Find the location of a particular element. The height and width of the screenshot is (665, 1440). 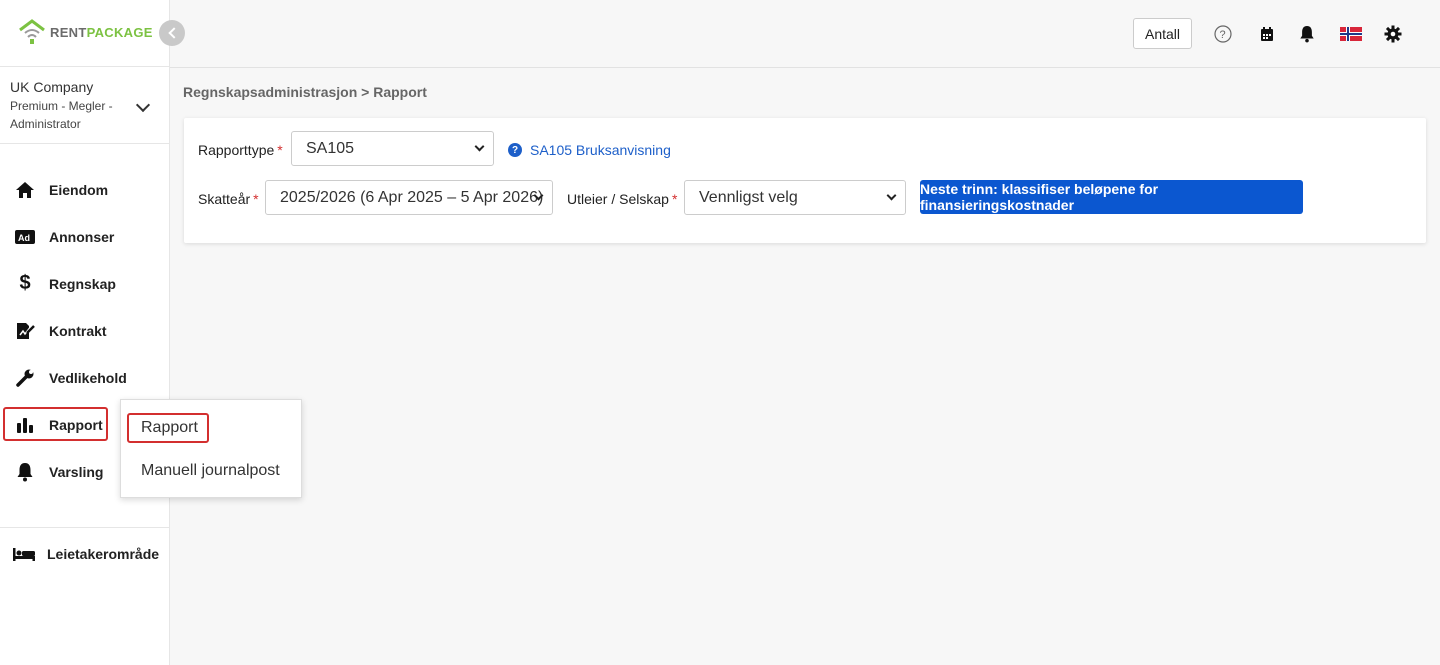

contract-icon is located at coordinates (25, 331).